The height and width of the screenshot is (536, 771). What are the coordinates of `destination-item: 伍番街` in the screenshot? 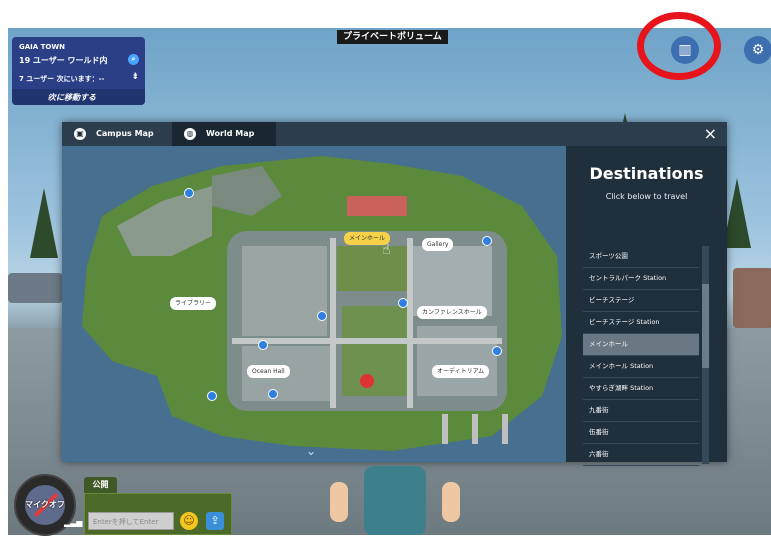 It's located at (641, 433).